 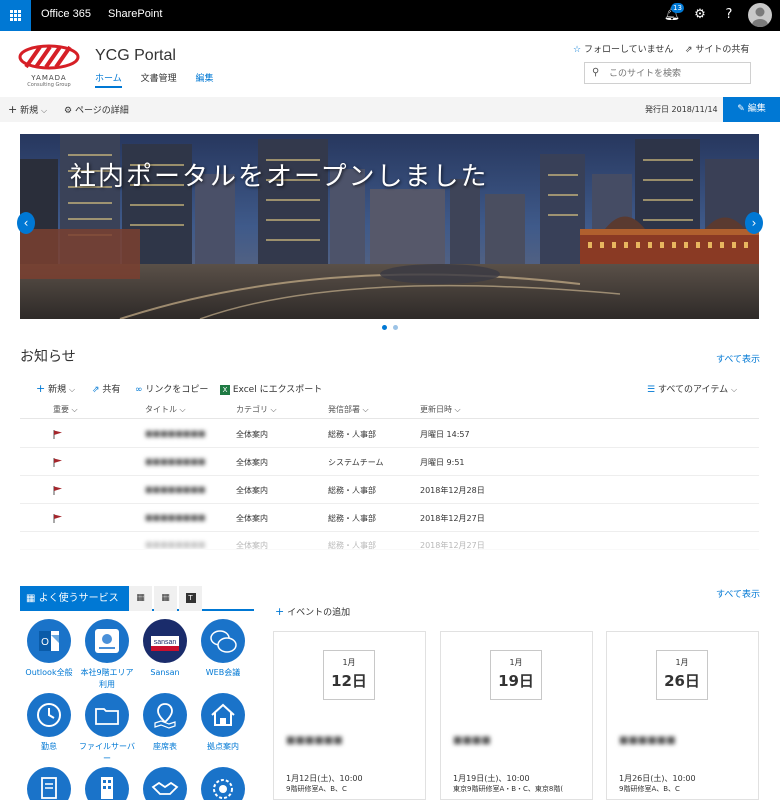 What do you see at coordinates (27, 109) in the screenshot?
I see `new-menu-button: + 新規 ⌵` at bounding box center [27, 109].